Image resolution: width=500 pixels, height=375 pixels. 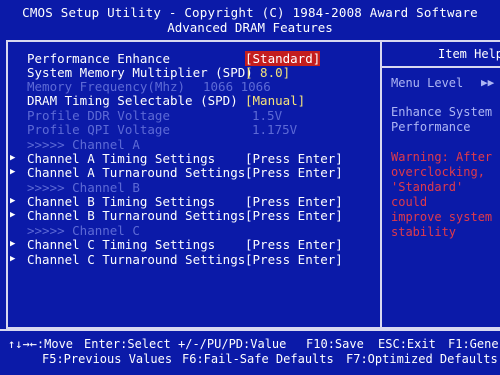 I want to click on setting-value: 1.5V, so click(x=267, y=115).